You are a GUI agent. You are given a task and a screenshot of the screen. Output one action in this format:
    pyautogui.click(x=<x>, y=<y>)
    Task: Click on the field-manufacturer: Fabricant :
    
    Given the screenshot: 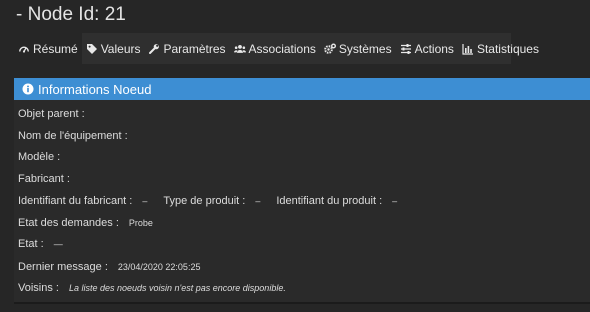 What is the action you would take?
    pyautogui.click(x=44, y=179)
    